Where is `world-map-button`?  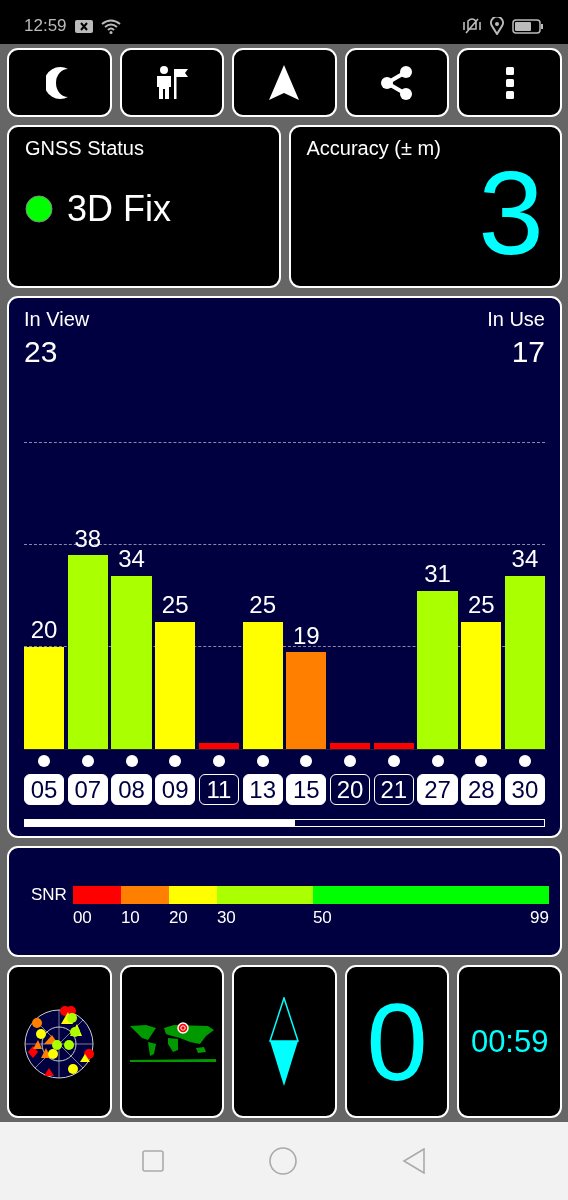 world-map-button is located at coordinates (172, 1041).